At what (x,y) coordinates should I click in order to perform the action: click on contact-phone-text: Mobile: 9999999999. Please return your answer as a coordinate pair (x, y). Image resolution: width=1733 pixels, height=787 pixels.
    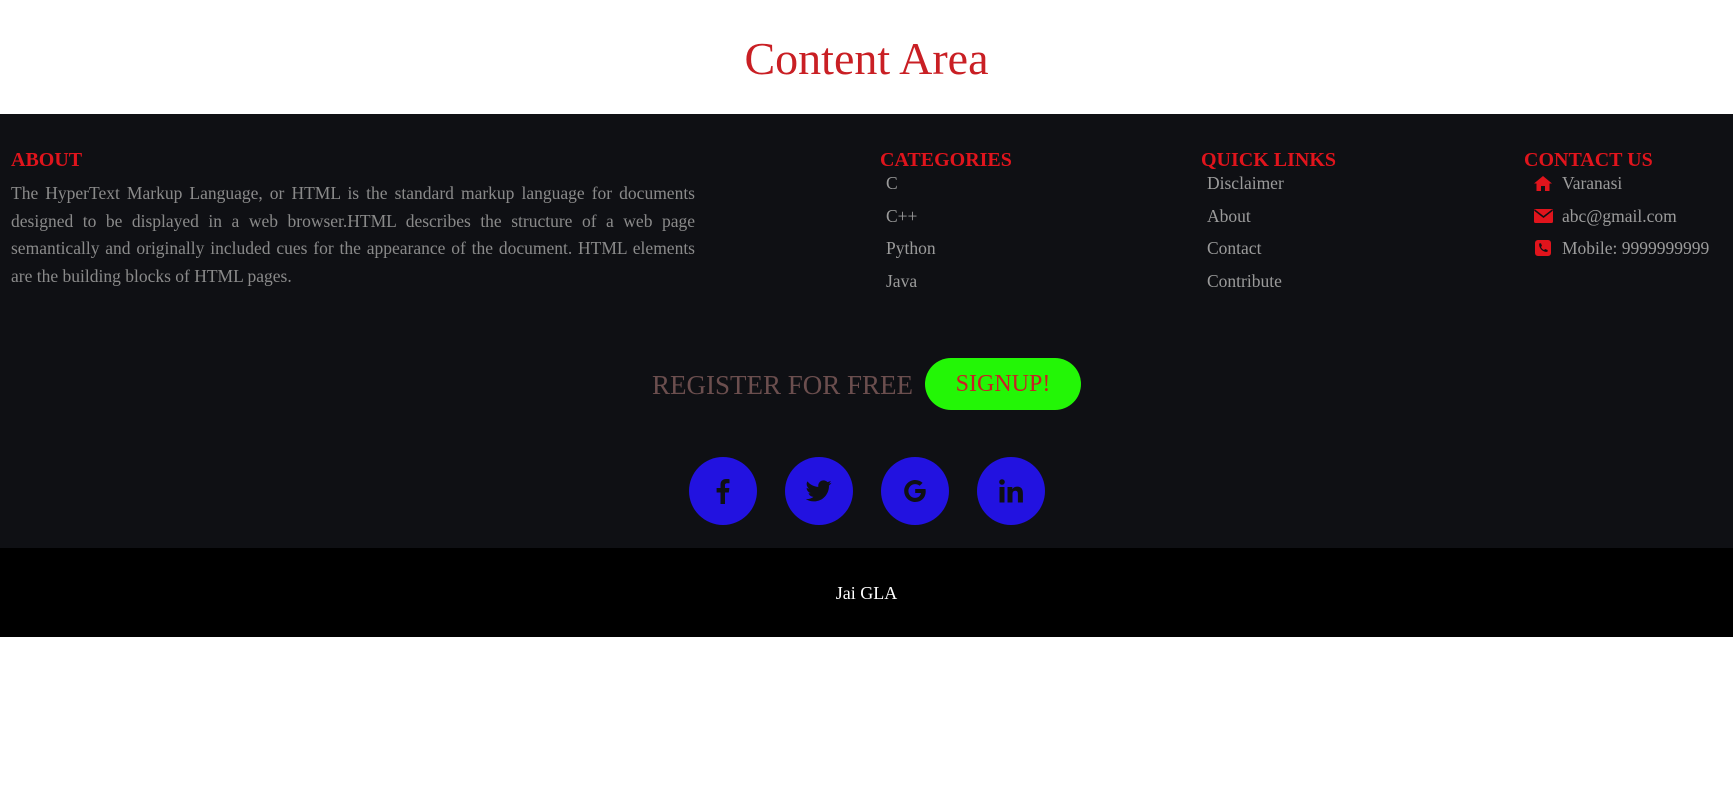
    Looking at the image, I should click on (1636, 248).